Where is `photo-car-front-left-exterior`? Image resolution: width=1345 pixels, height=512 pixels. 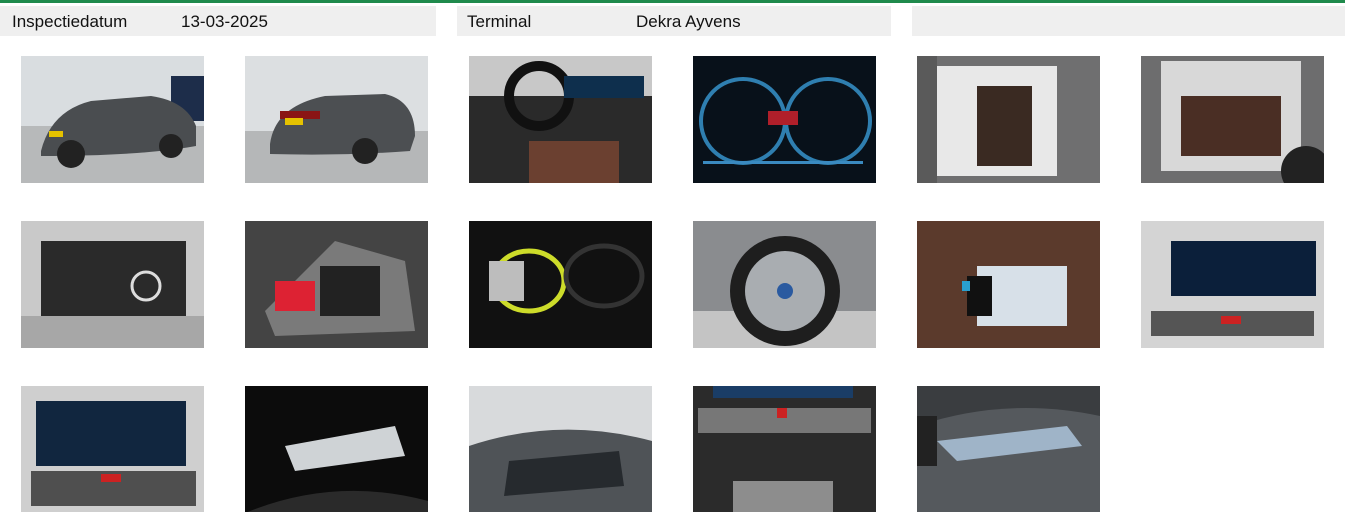 photo-car-front-left-exterior is located at coordinates (112, 119).